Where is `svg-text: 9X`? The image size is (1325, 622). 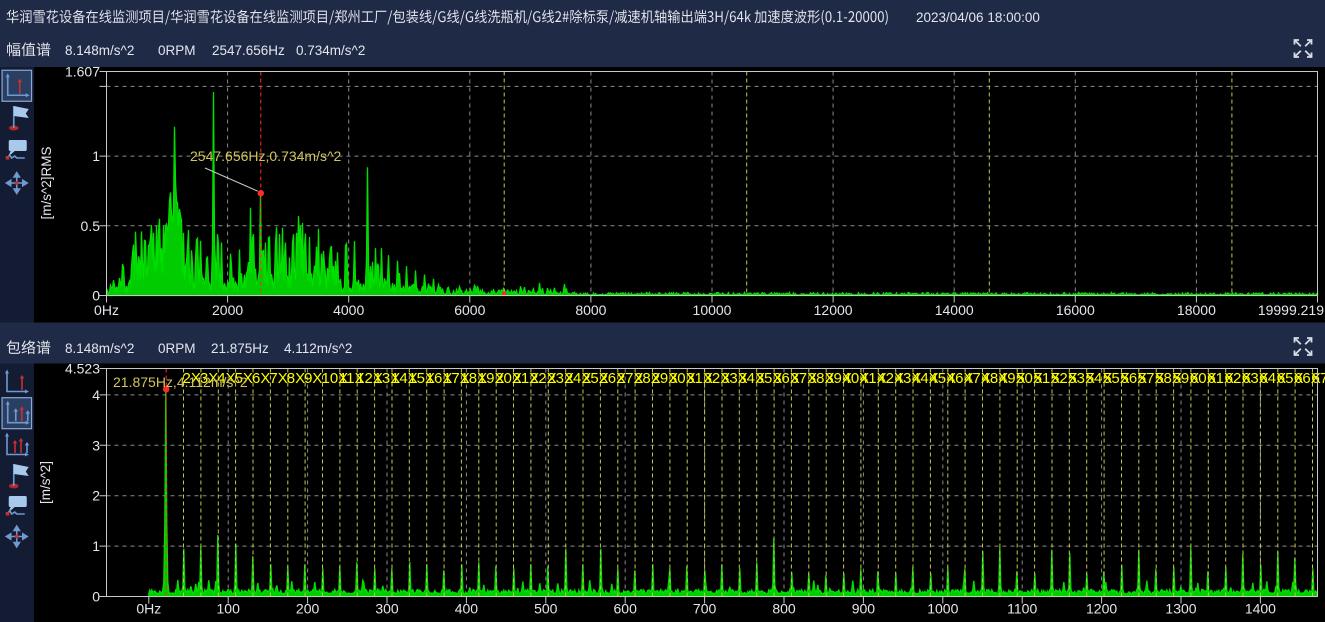
svg-text: 9X is located at coordinates (313, 378).